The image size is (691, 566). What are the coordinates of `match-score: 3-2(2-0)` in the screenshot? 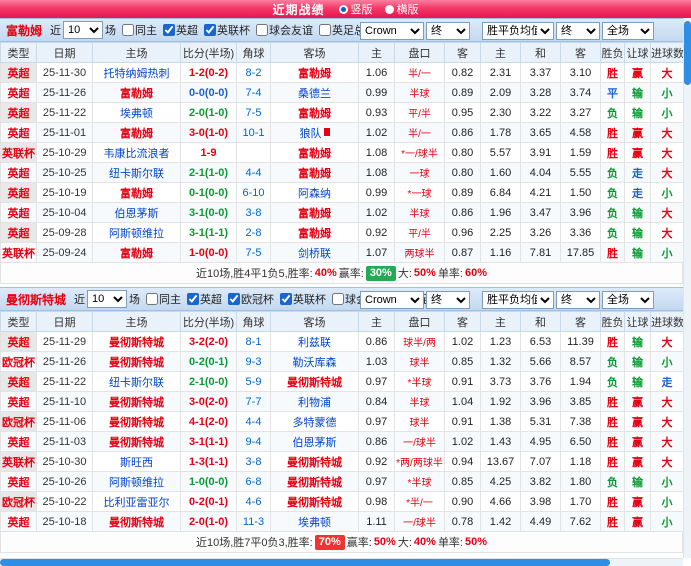 It's located at (208, 341).